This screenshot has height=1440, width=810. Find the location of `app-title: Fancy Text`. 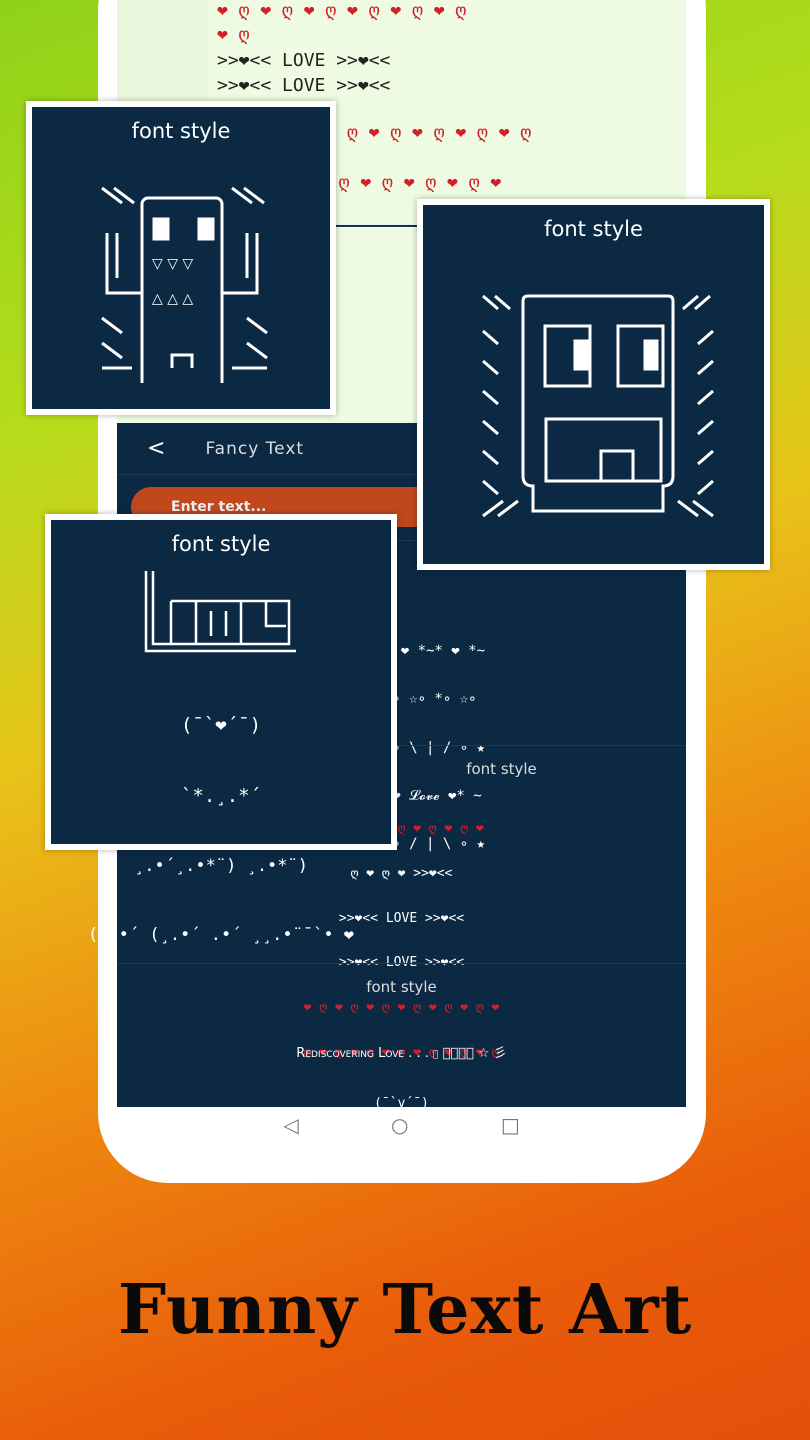

app-title: Fancy Text is located at coordinates (255, 448).